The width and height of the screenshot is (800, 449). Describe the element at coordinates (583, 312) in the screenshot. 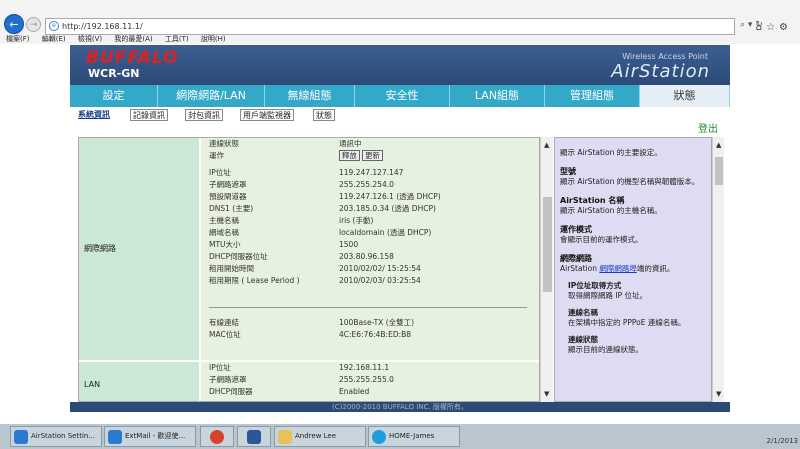

I see `help-conn-name-title: 連線名稱` at that location.